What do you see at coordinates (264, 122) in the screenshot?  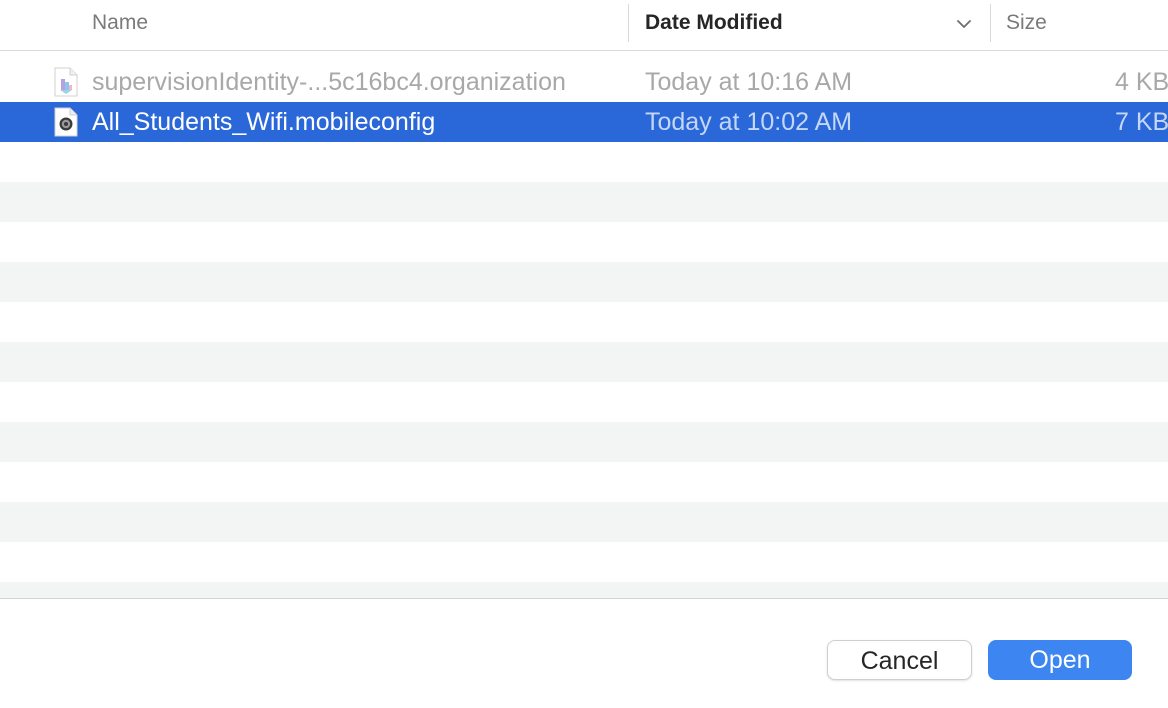 I see `file-name: All_Students_Wifi.mobileconfig` at bounding box center [264, 122].